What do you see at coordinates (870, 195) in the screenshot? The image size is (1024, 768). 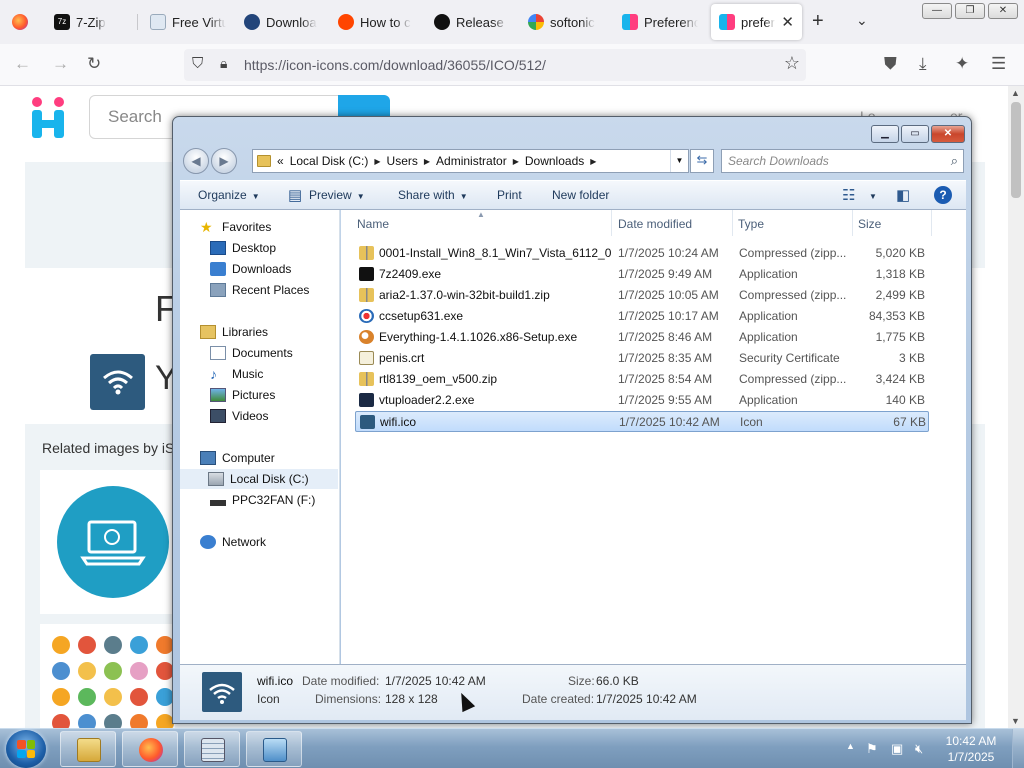 I see `view-options-dropdown: ▼` at bounding box center [870, 195].